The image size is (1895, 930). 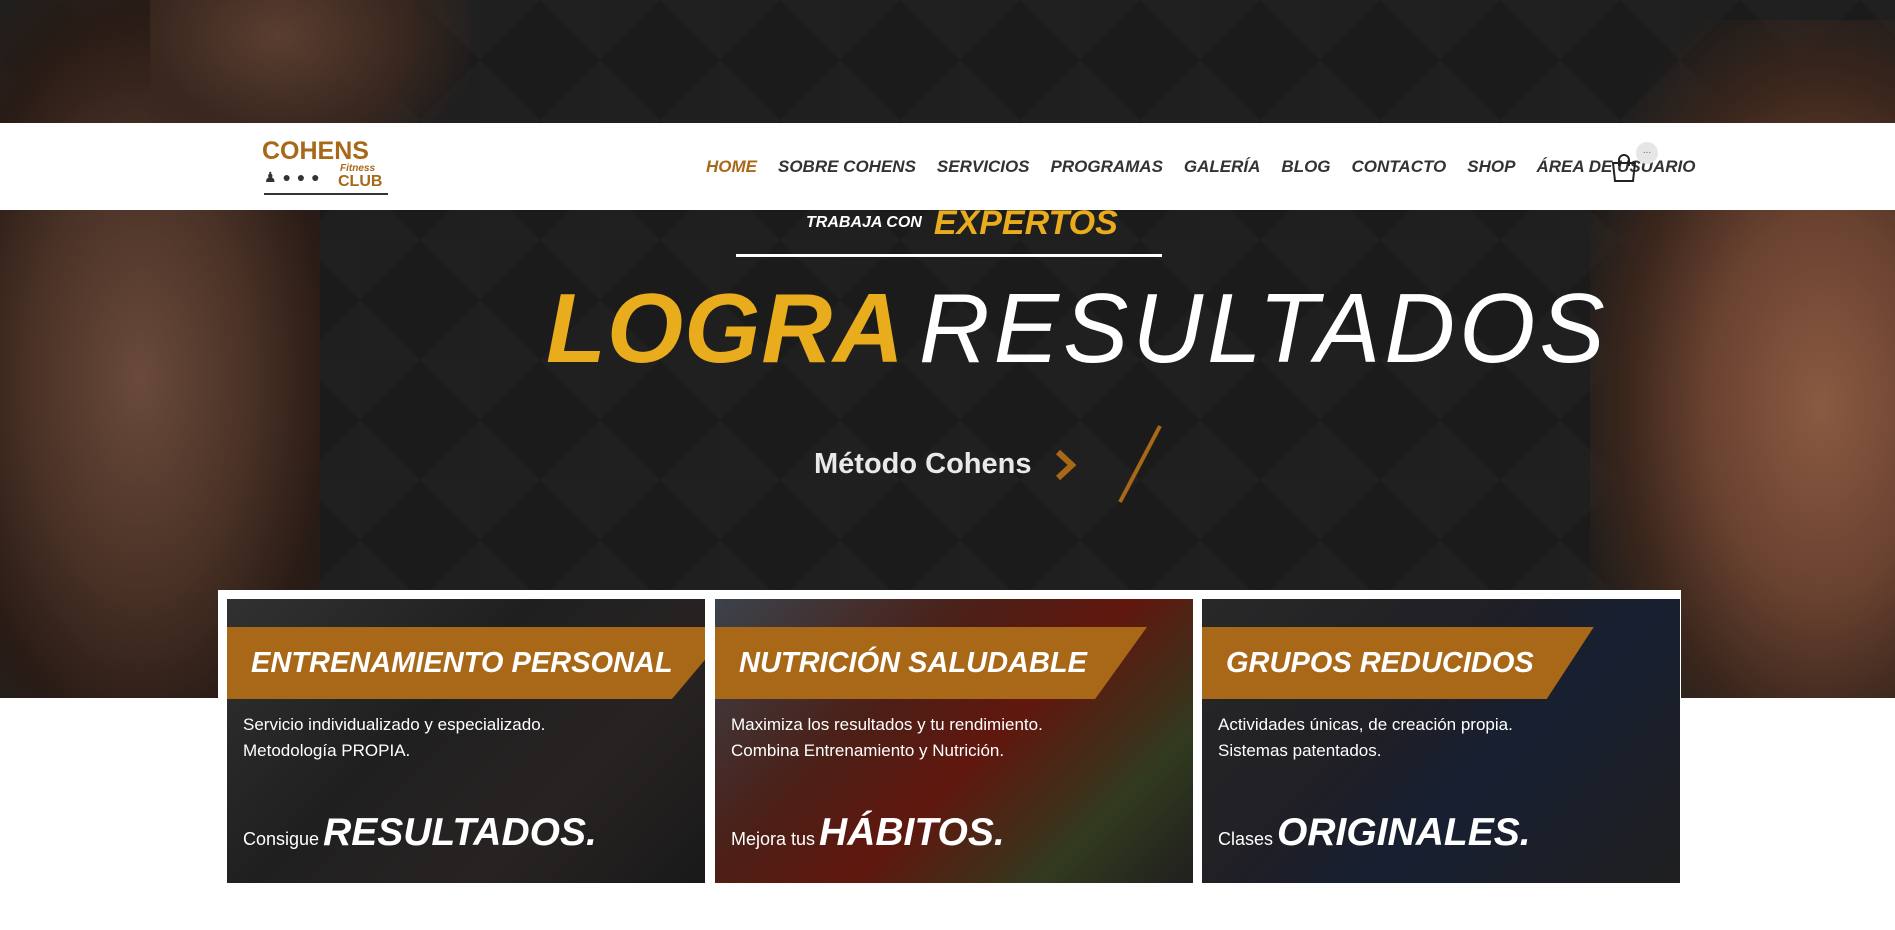 What do you see at coordinates (281, 839) in the screenshot?
I see `card-footer-prefix: Consigue` at bounding box center [281, 839].